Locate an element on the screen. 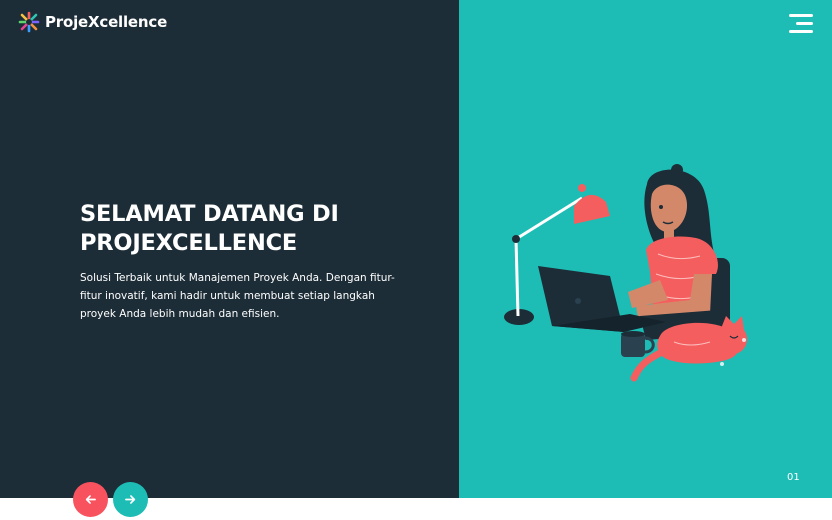 This screenshot has height=520, width=832. hero-description-line: proyek Anda lebih mudah dan efisien. is located at coordinates (180, 314).